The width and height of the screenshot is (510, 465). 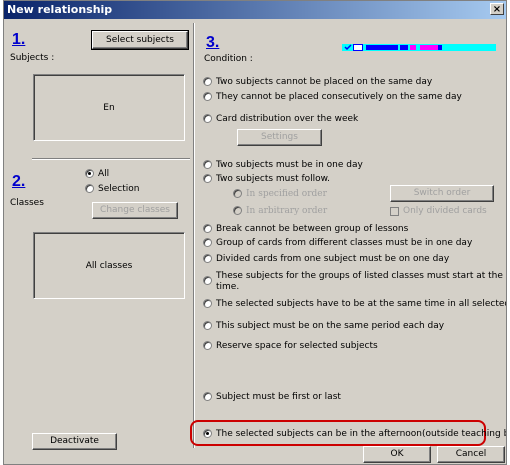 What do you see at coordinates (19, 39) in the screenshot?
I see `step-1-number: 1.` at bounding box center [19, 39].